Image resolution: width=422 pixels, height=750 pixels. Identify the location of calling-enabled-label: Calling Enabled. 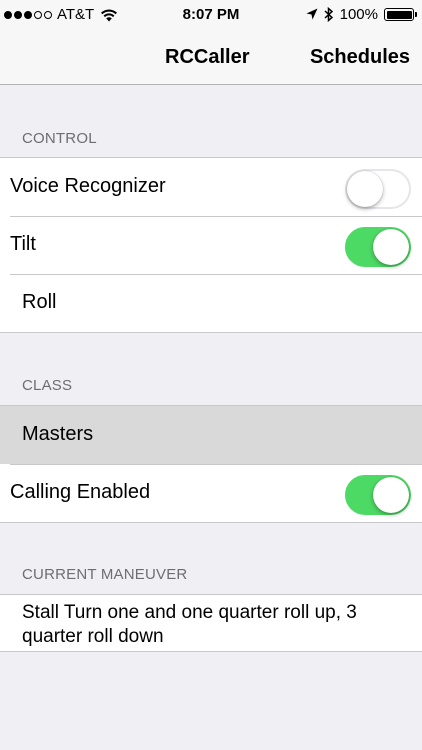
(80, 492).